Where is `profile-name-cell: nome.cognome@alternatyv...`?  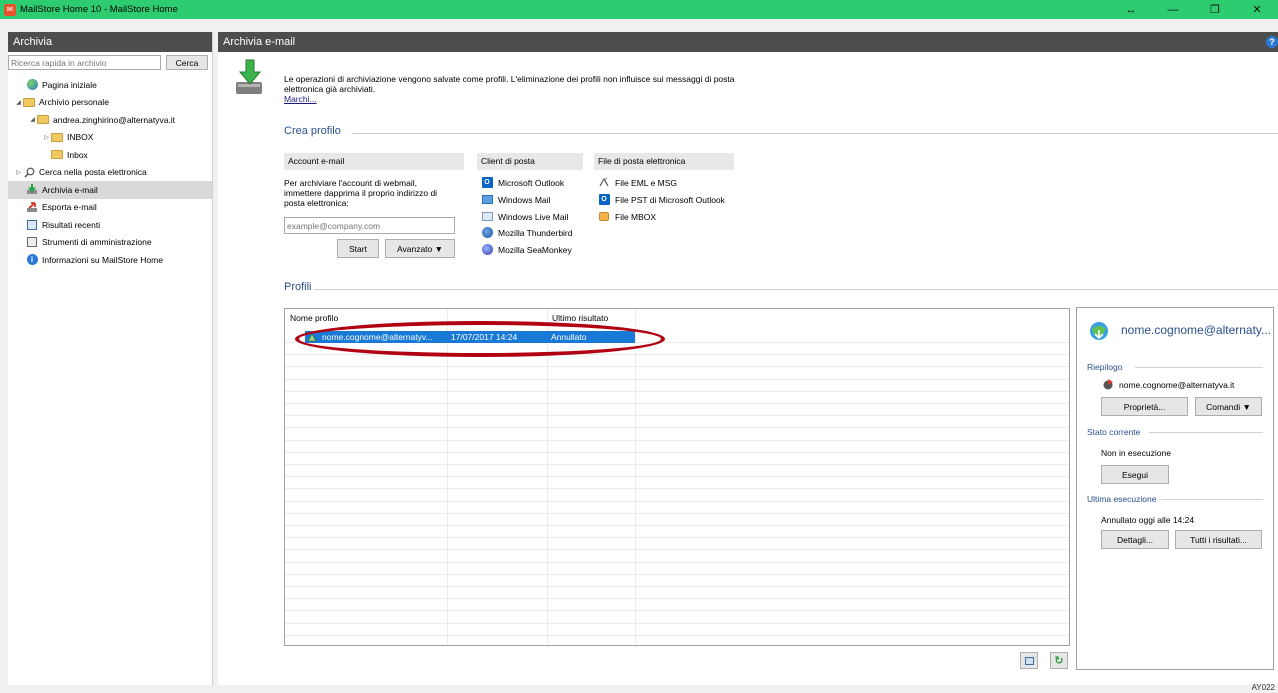 profile-name-cell: nome.cognome@alternatyv... is located at coordinates (377, 337).